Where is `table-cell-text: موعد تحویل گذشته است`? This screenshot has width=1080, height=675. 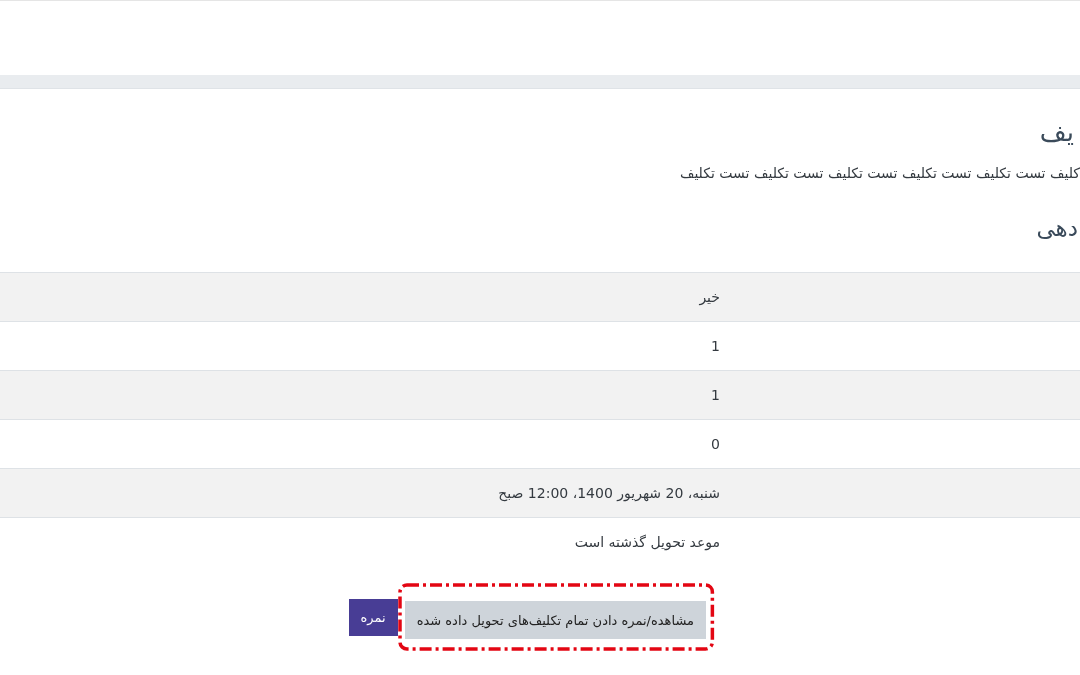 table-cell-text: موعد تحویل گذشته است is located at coordinates (647, 542).